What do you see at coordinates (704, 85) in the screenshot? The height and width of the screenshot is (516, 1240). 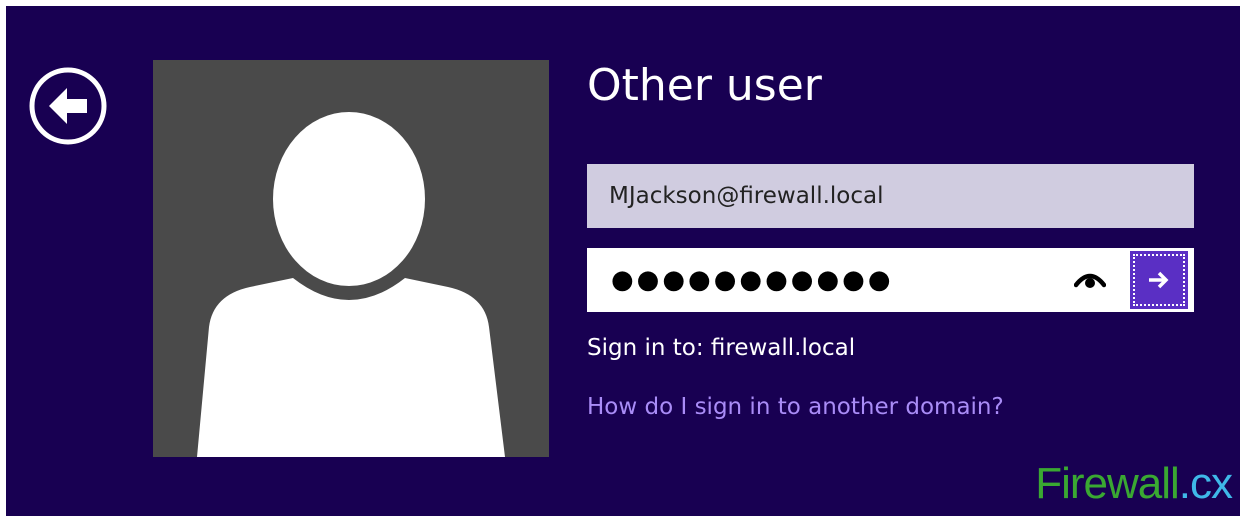 I see `page-title: Other user` at bounding box center [704, 85].